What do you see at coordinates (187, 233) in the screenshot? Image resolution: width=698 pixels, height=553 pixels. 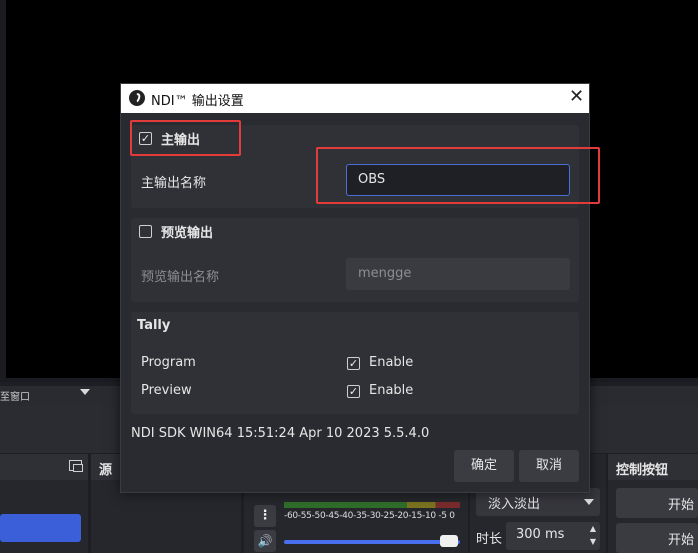 I see `preview-output-label: 预览输出` at bounding box center [187, 233].